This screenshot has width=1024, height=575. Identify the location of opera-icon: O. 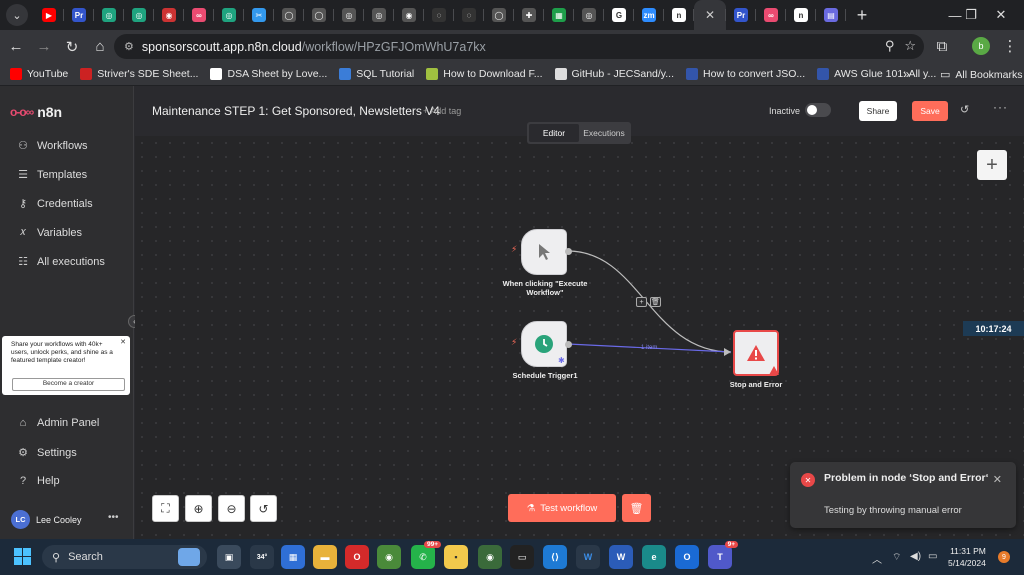
(357, 557).